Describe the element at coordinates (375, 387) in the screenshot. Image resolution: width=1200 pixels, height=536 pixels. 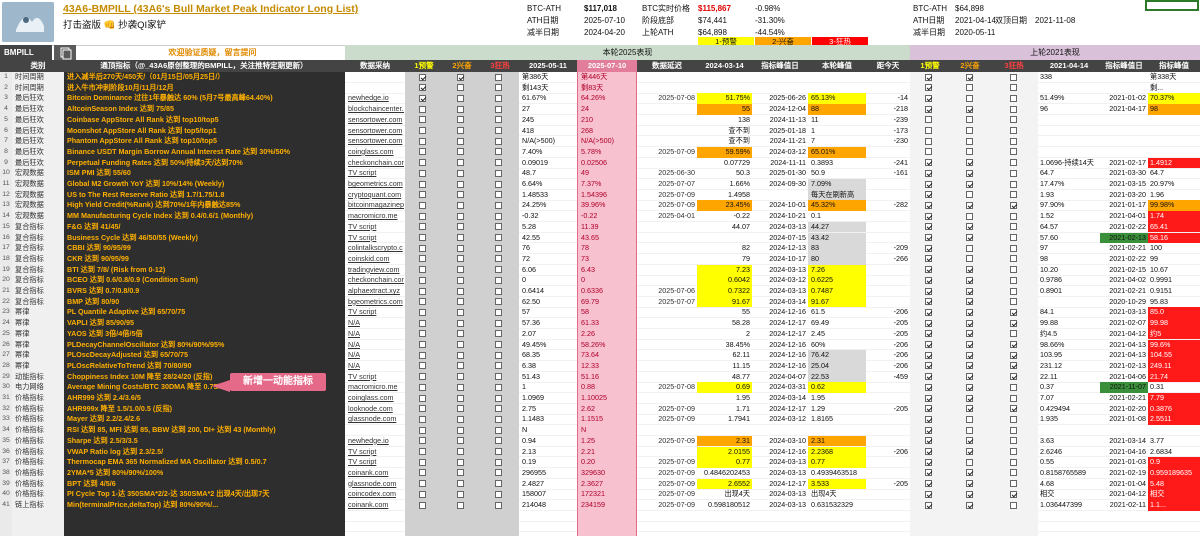
I see `row-source: macromicro.me` at that location.